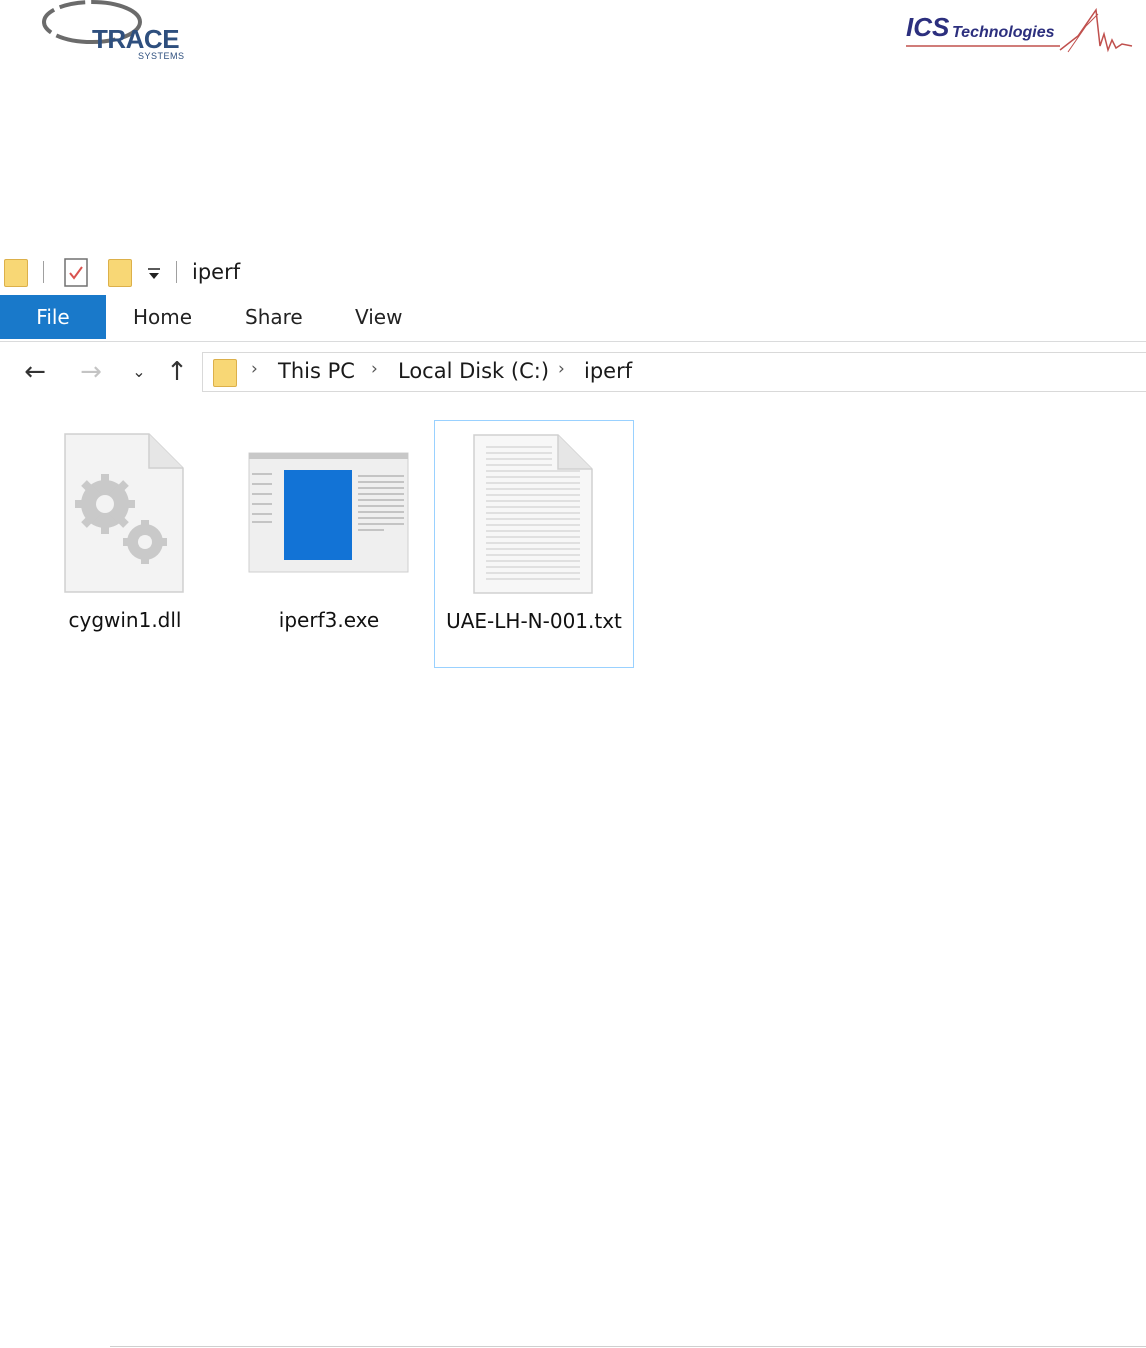  I want to click on file-item-uae-lh-n-001-txt: UAE-LH-N-001.txt, so click(534, 544).